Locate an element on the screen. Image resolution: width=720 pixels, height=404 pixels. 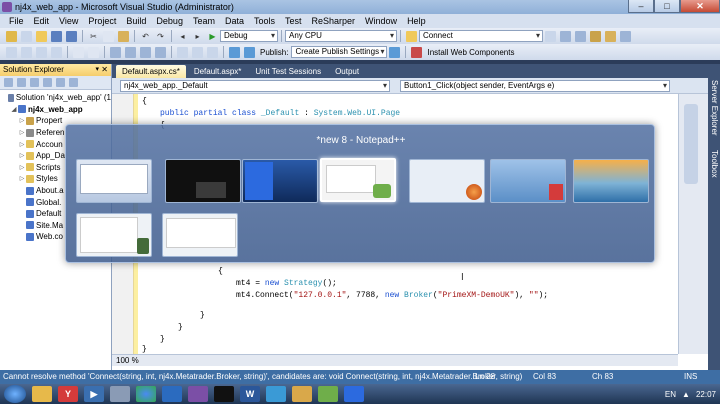
view-code-icon is located at coordinates (47, 82).